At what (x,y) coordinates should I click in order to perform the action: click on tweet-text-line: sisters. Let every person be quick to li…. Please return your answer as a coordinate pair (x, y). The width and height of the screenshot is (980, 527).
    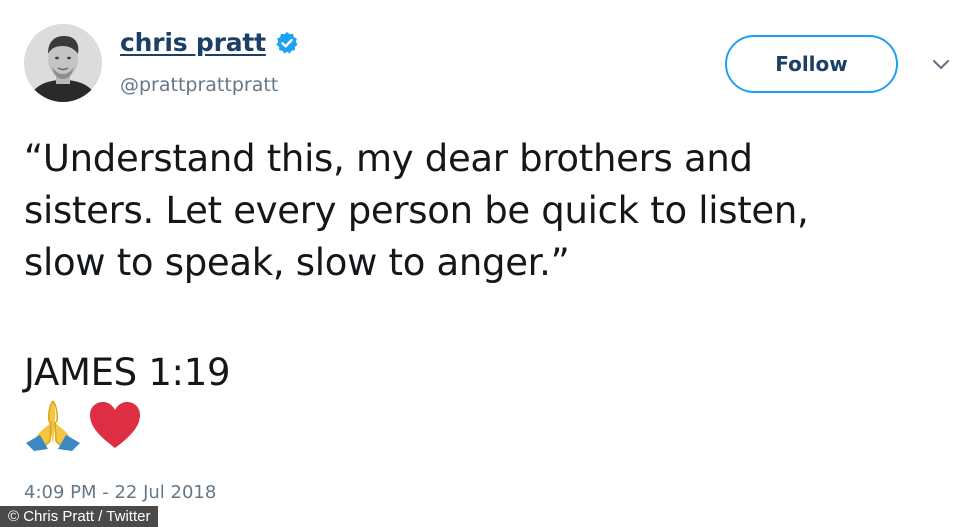
    Looking at the image, I should click on (416, 210).